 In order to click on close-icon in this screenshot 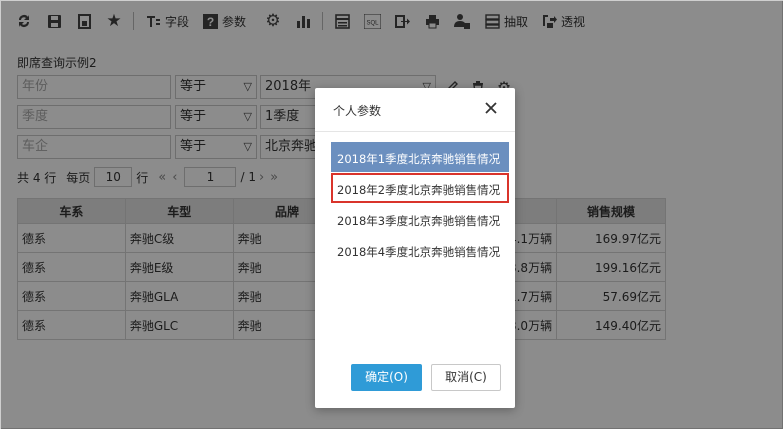, I will do `click(491, 108)`.